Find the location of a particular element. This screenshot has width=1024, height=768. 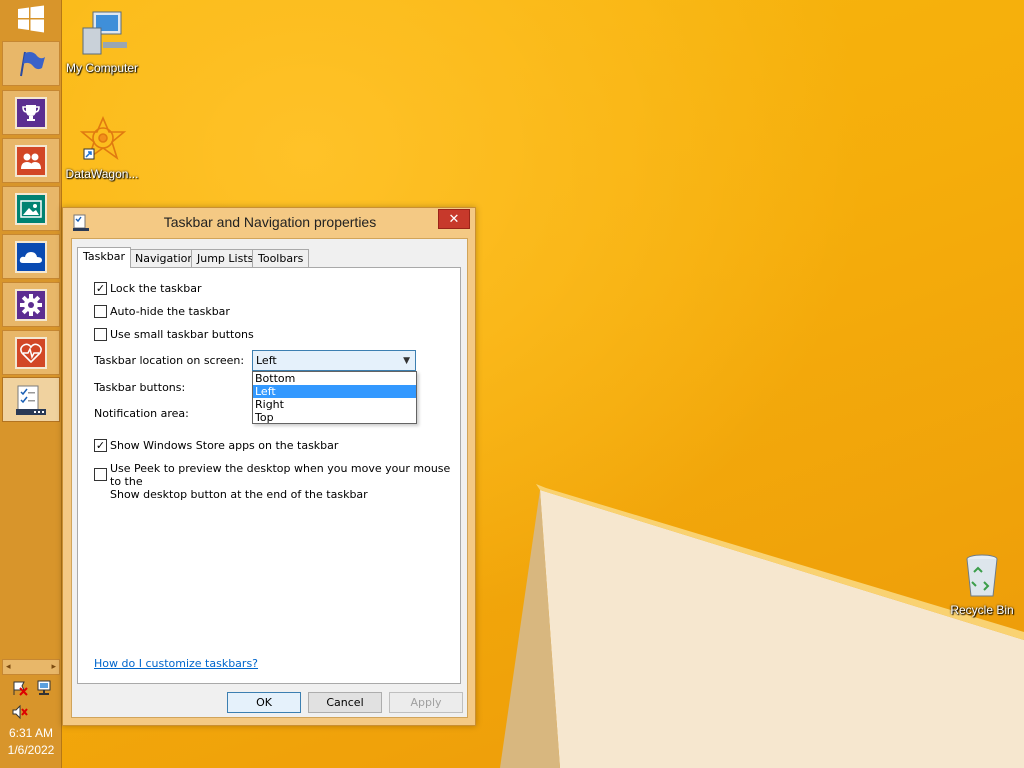

people-icon is located at coordinates (31, 161).